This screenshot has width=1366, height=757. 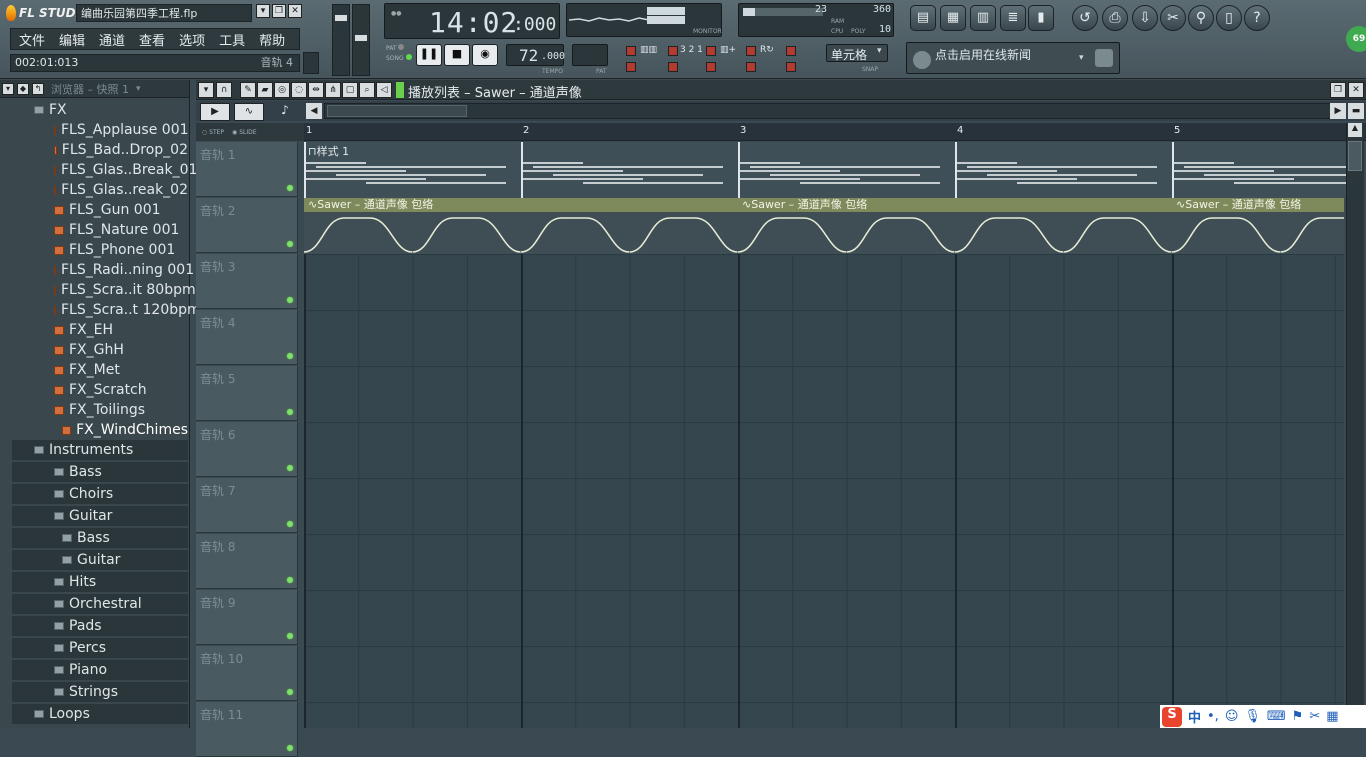 What do you see at coordinates (1172, 716) in the screenshot?
I see `sogou-icon: S` at bounding box center [1172, 716].